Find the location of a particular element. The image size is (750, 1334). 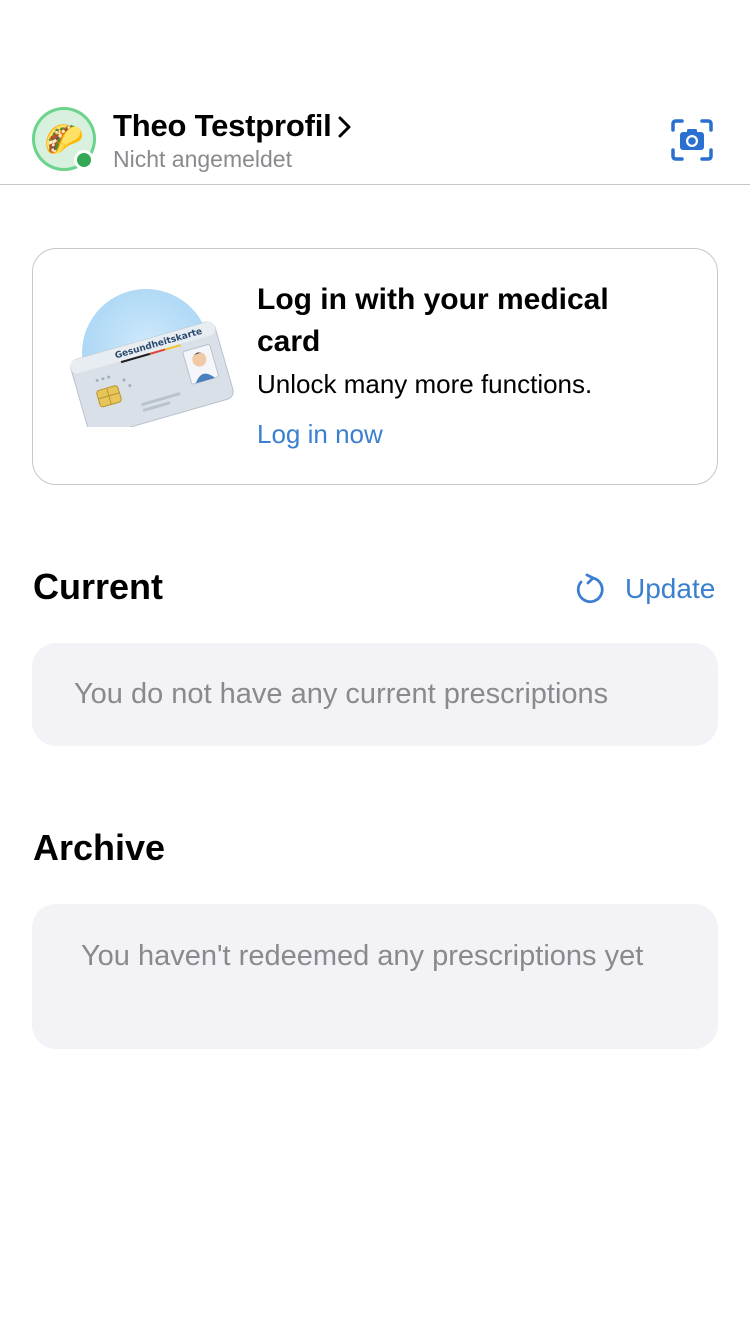

refresh-icon is located at coordinates (590, 588).